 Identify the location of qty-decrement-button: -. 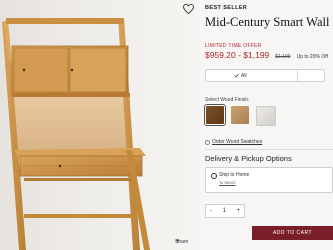
(211, 211).